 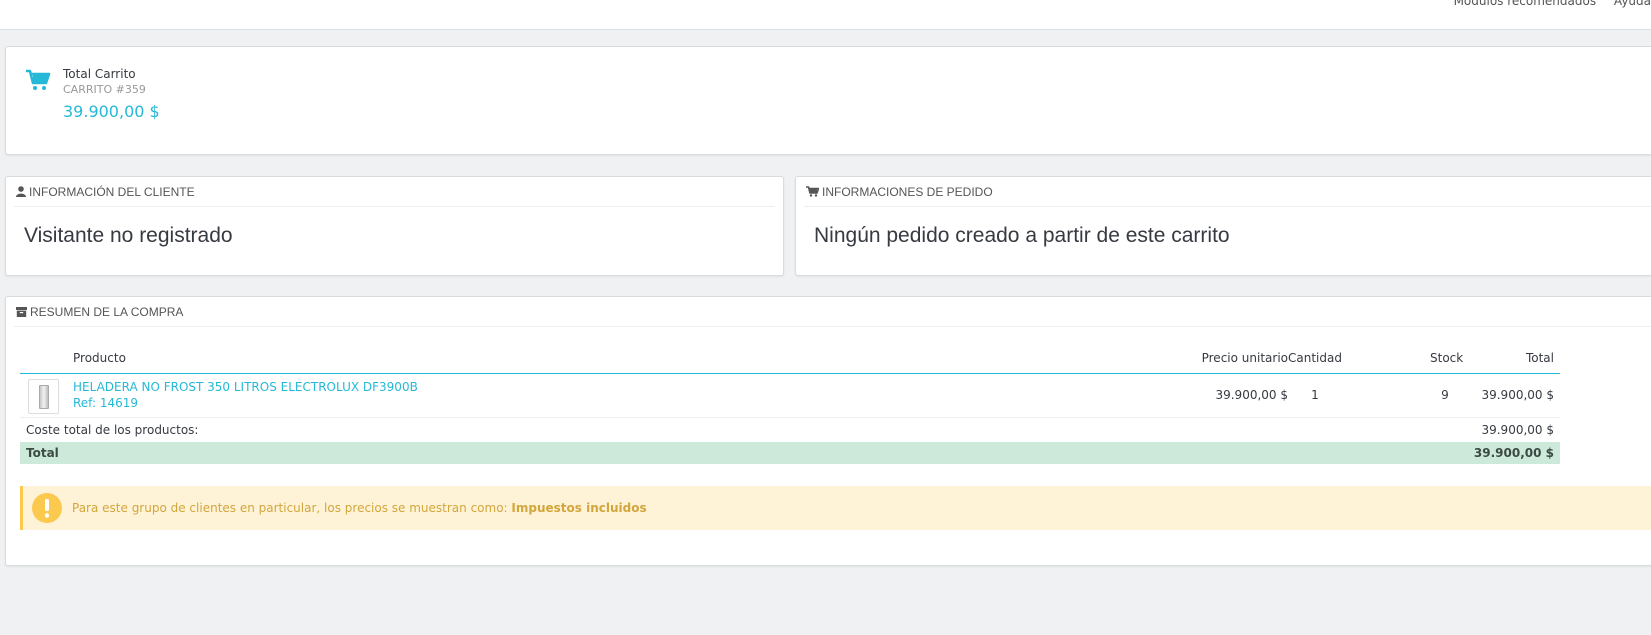 I want to click on help-link: Ayuda, so click(x=1632, y=4).